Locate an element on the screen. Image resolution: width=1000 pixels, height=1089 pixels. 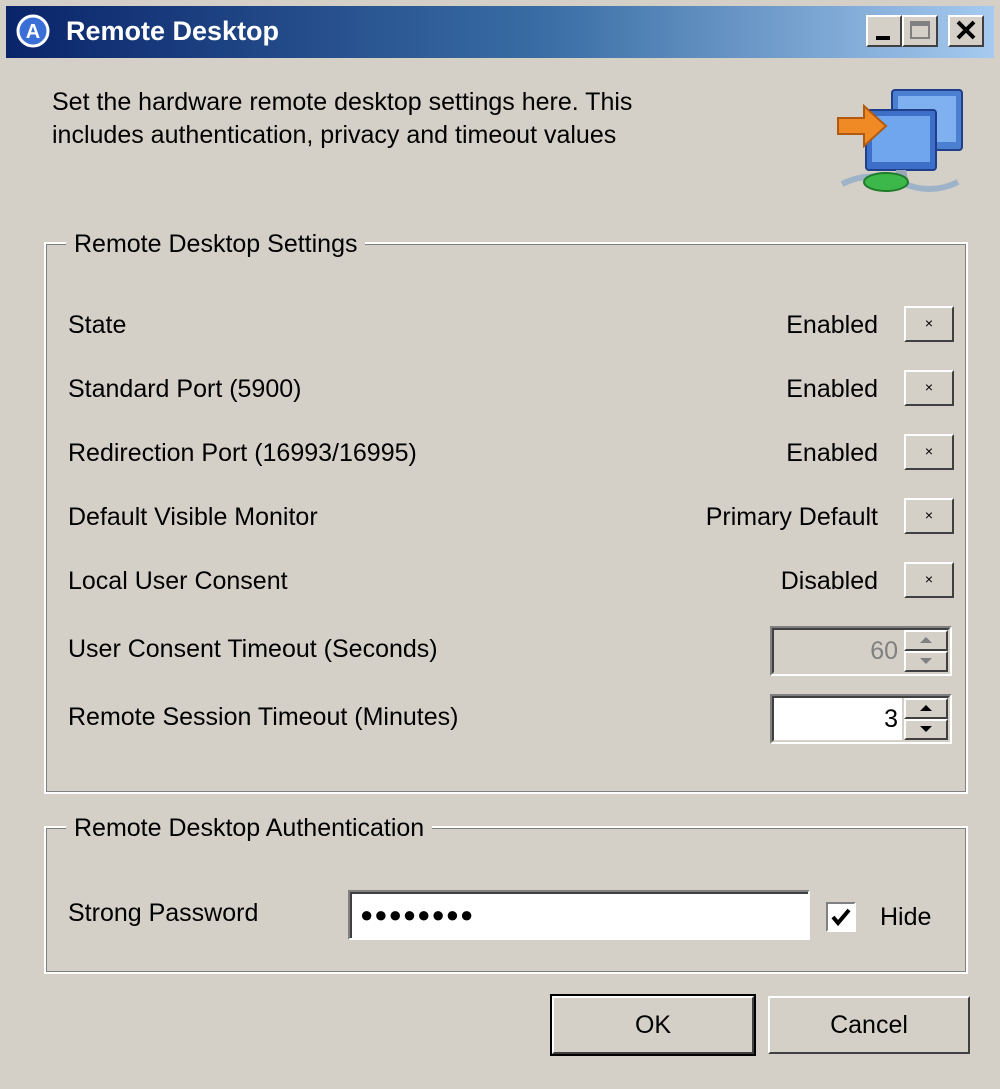
redirection-port-value: Enabled is located at coordinates (832, 453).